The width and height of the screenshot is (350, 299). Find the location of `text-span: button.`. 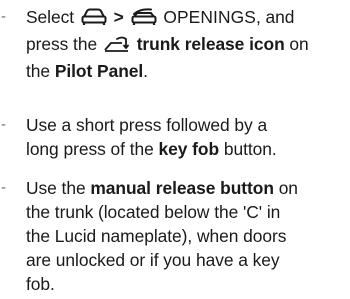

text-span: button. is located at coordinates (248, 149).